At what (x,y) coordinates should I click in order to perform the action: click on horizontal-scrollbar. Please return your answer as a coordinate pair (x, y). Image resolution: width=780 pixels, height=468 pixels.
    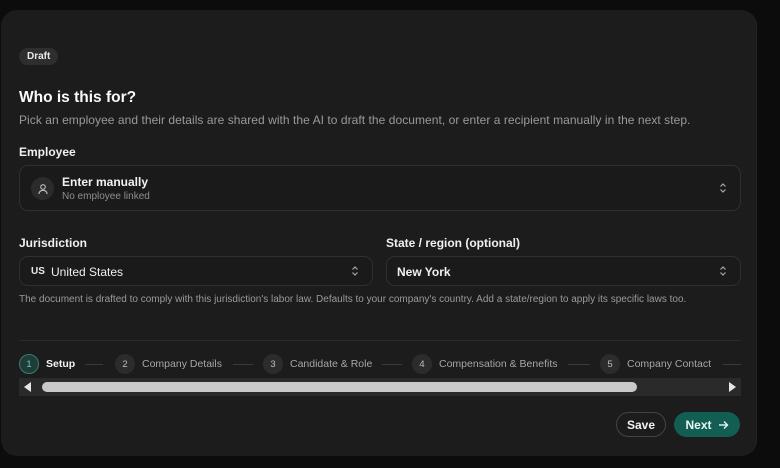
    Looking at the image, I should click on (380, 387).